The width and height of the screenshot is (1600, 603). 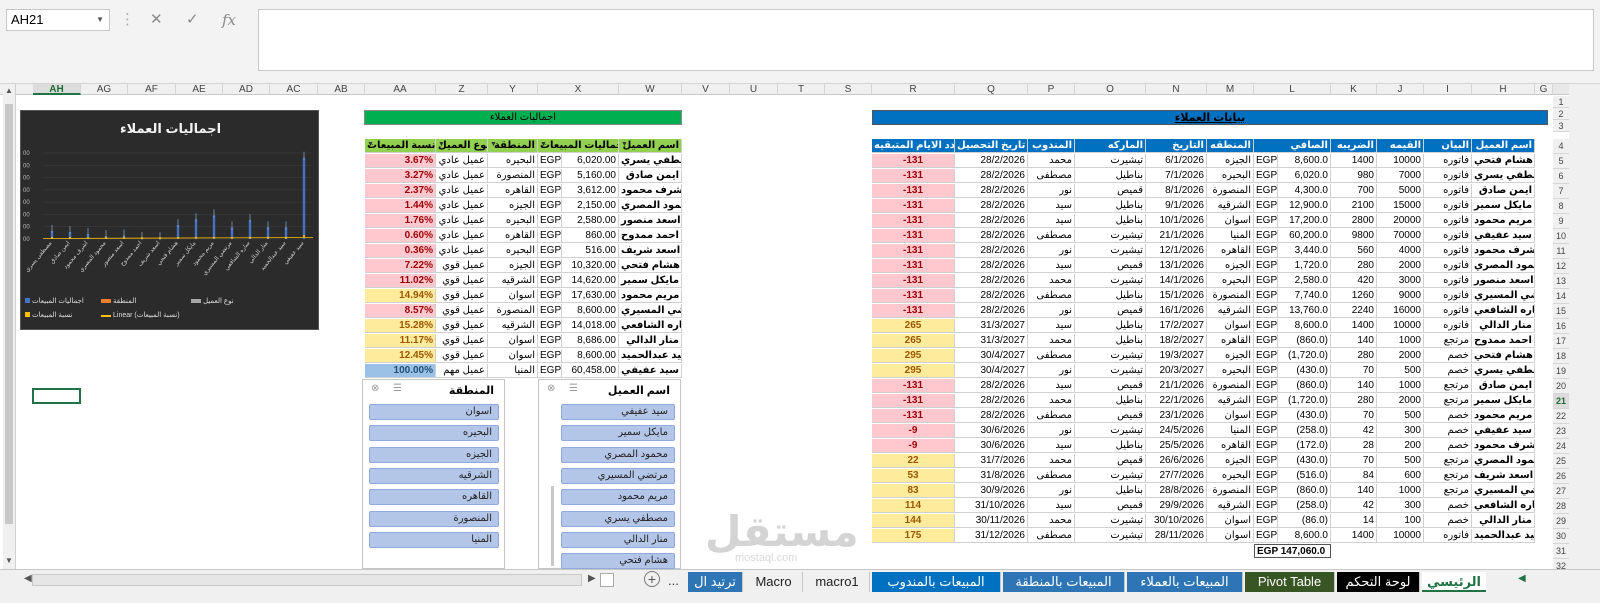 I want to click on column-header-s: S, so click(x=848, y=89).